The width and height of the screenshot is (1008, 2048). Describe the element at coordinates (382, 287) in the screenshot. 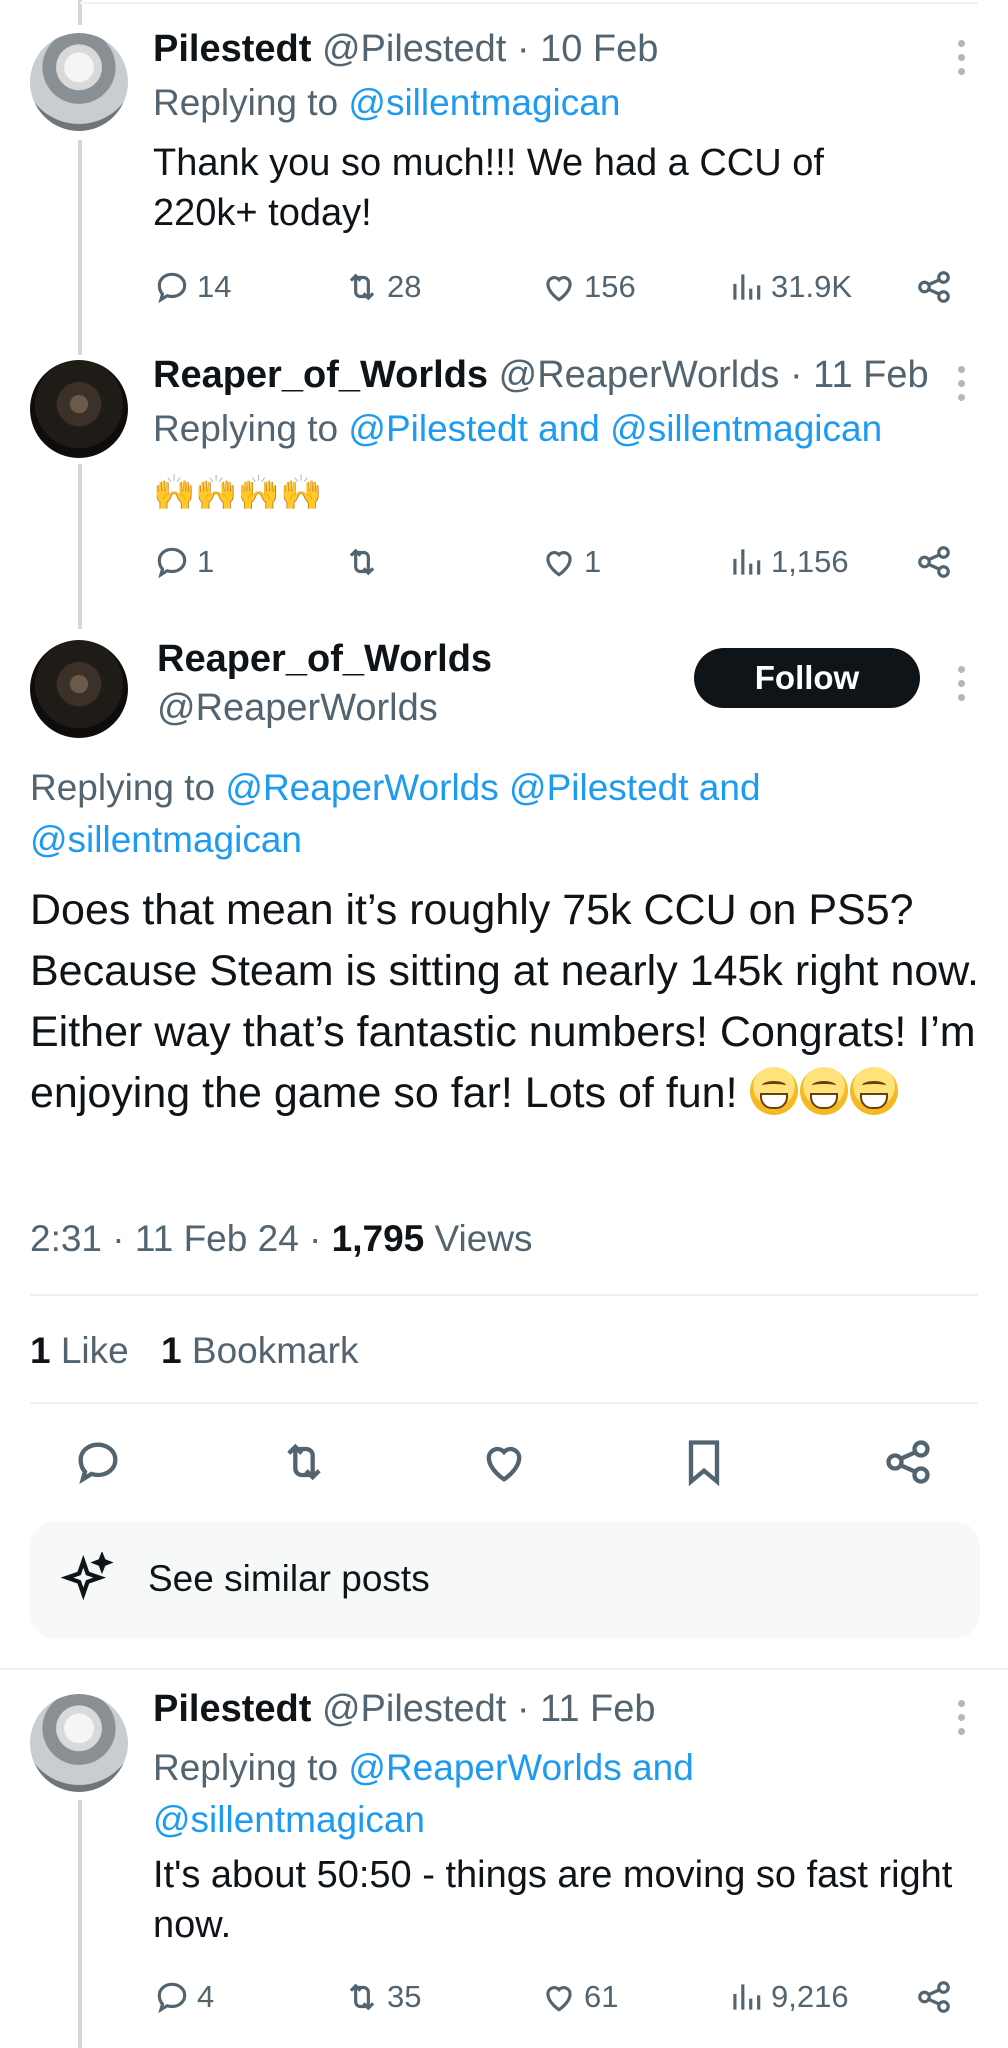

I see `repost-button: 28` at that location.